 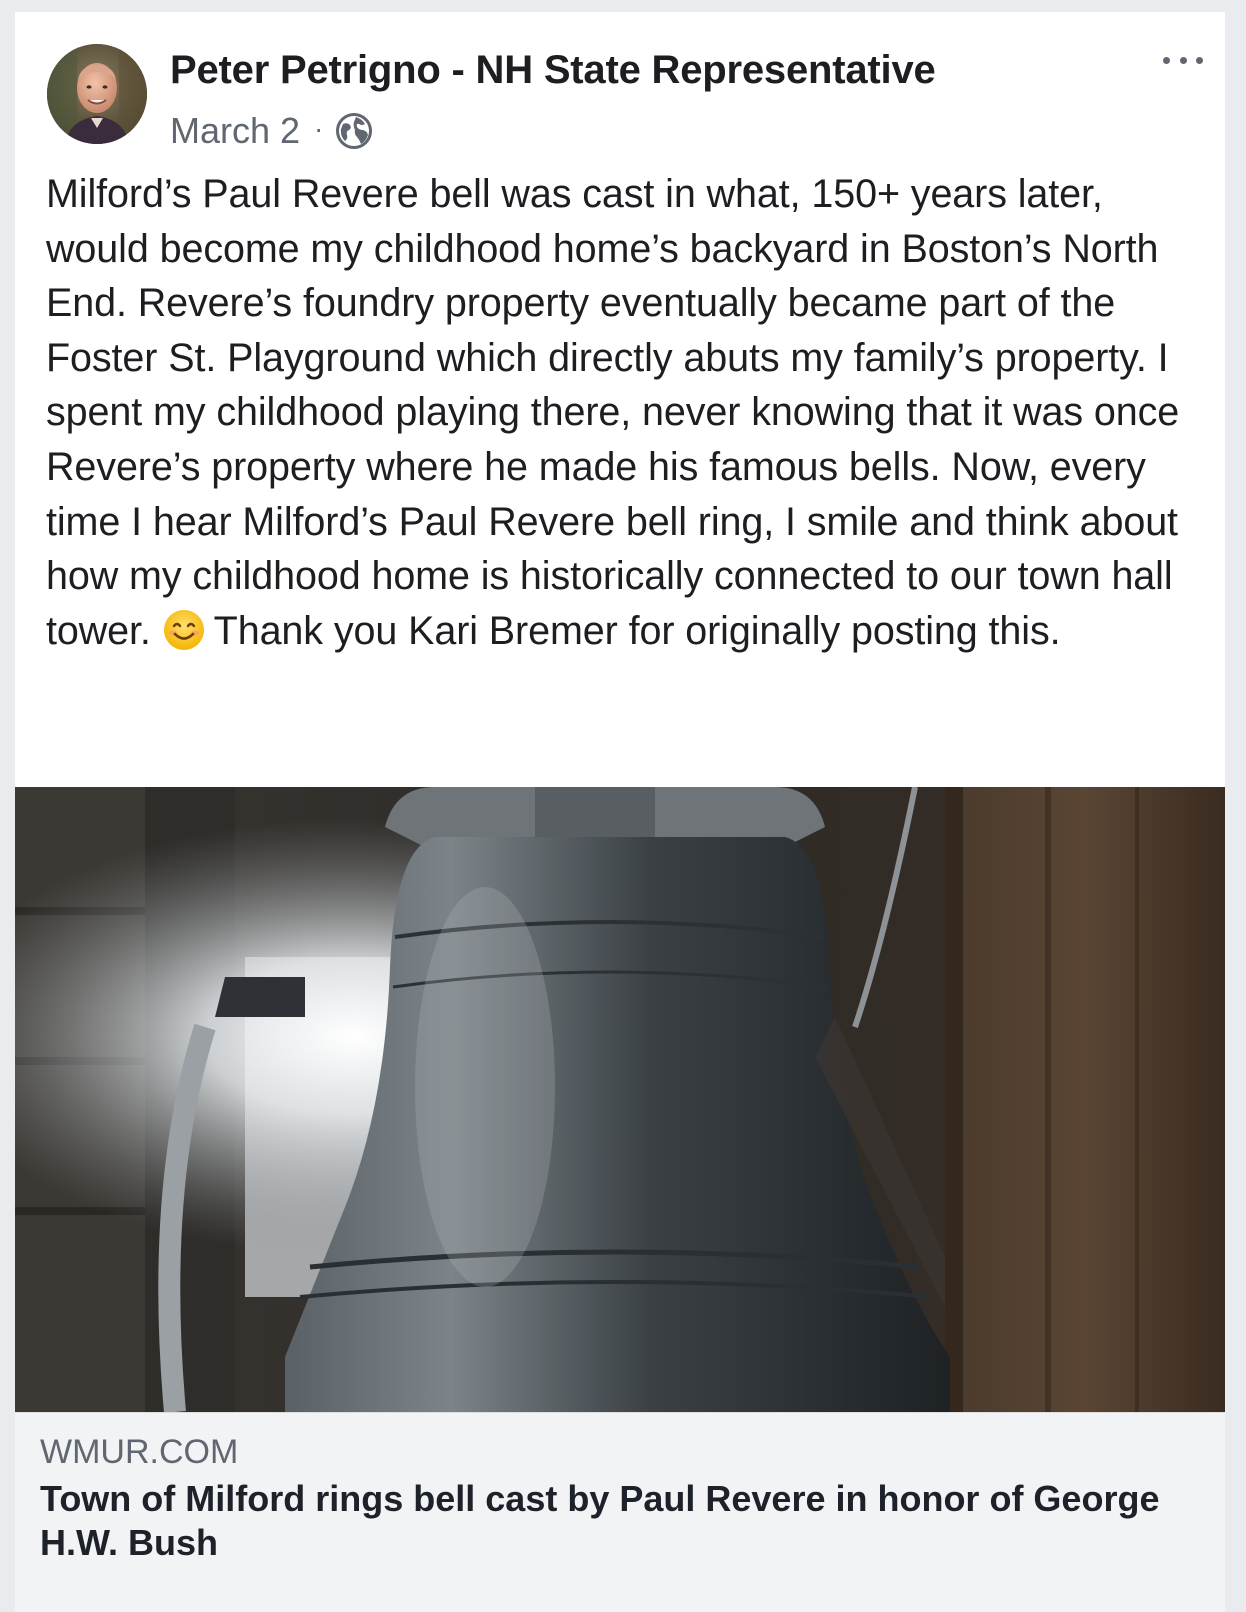 I want to click on post-meta: March 2 ·, so click(x=271, y=131).